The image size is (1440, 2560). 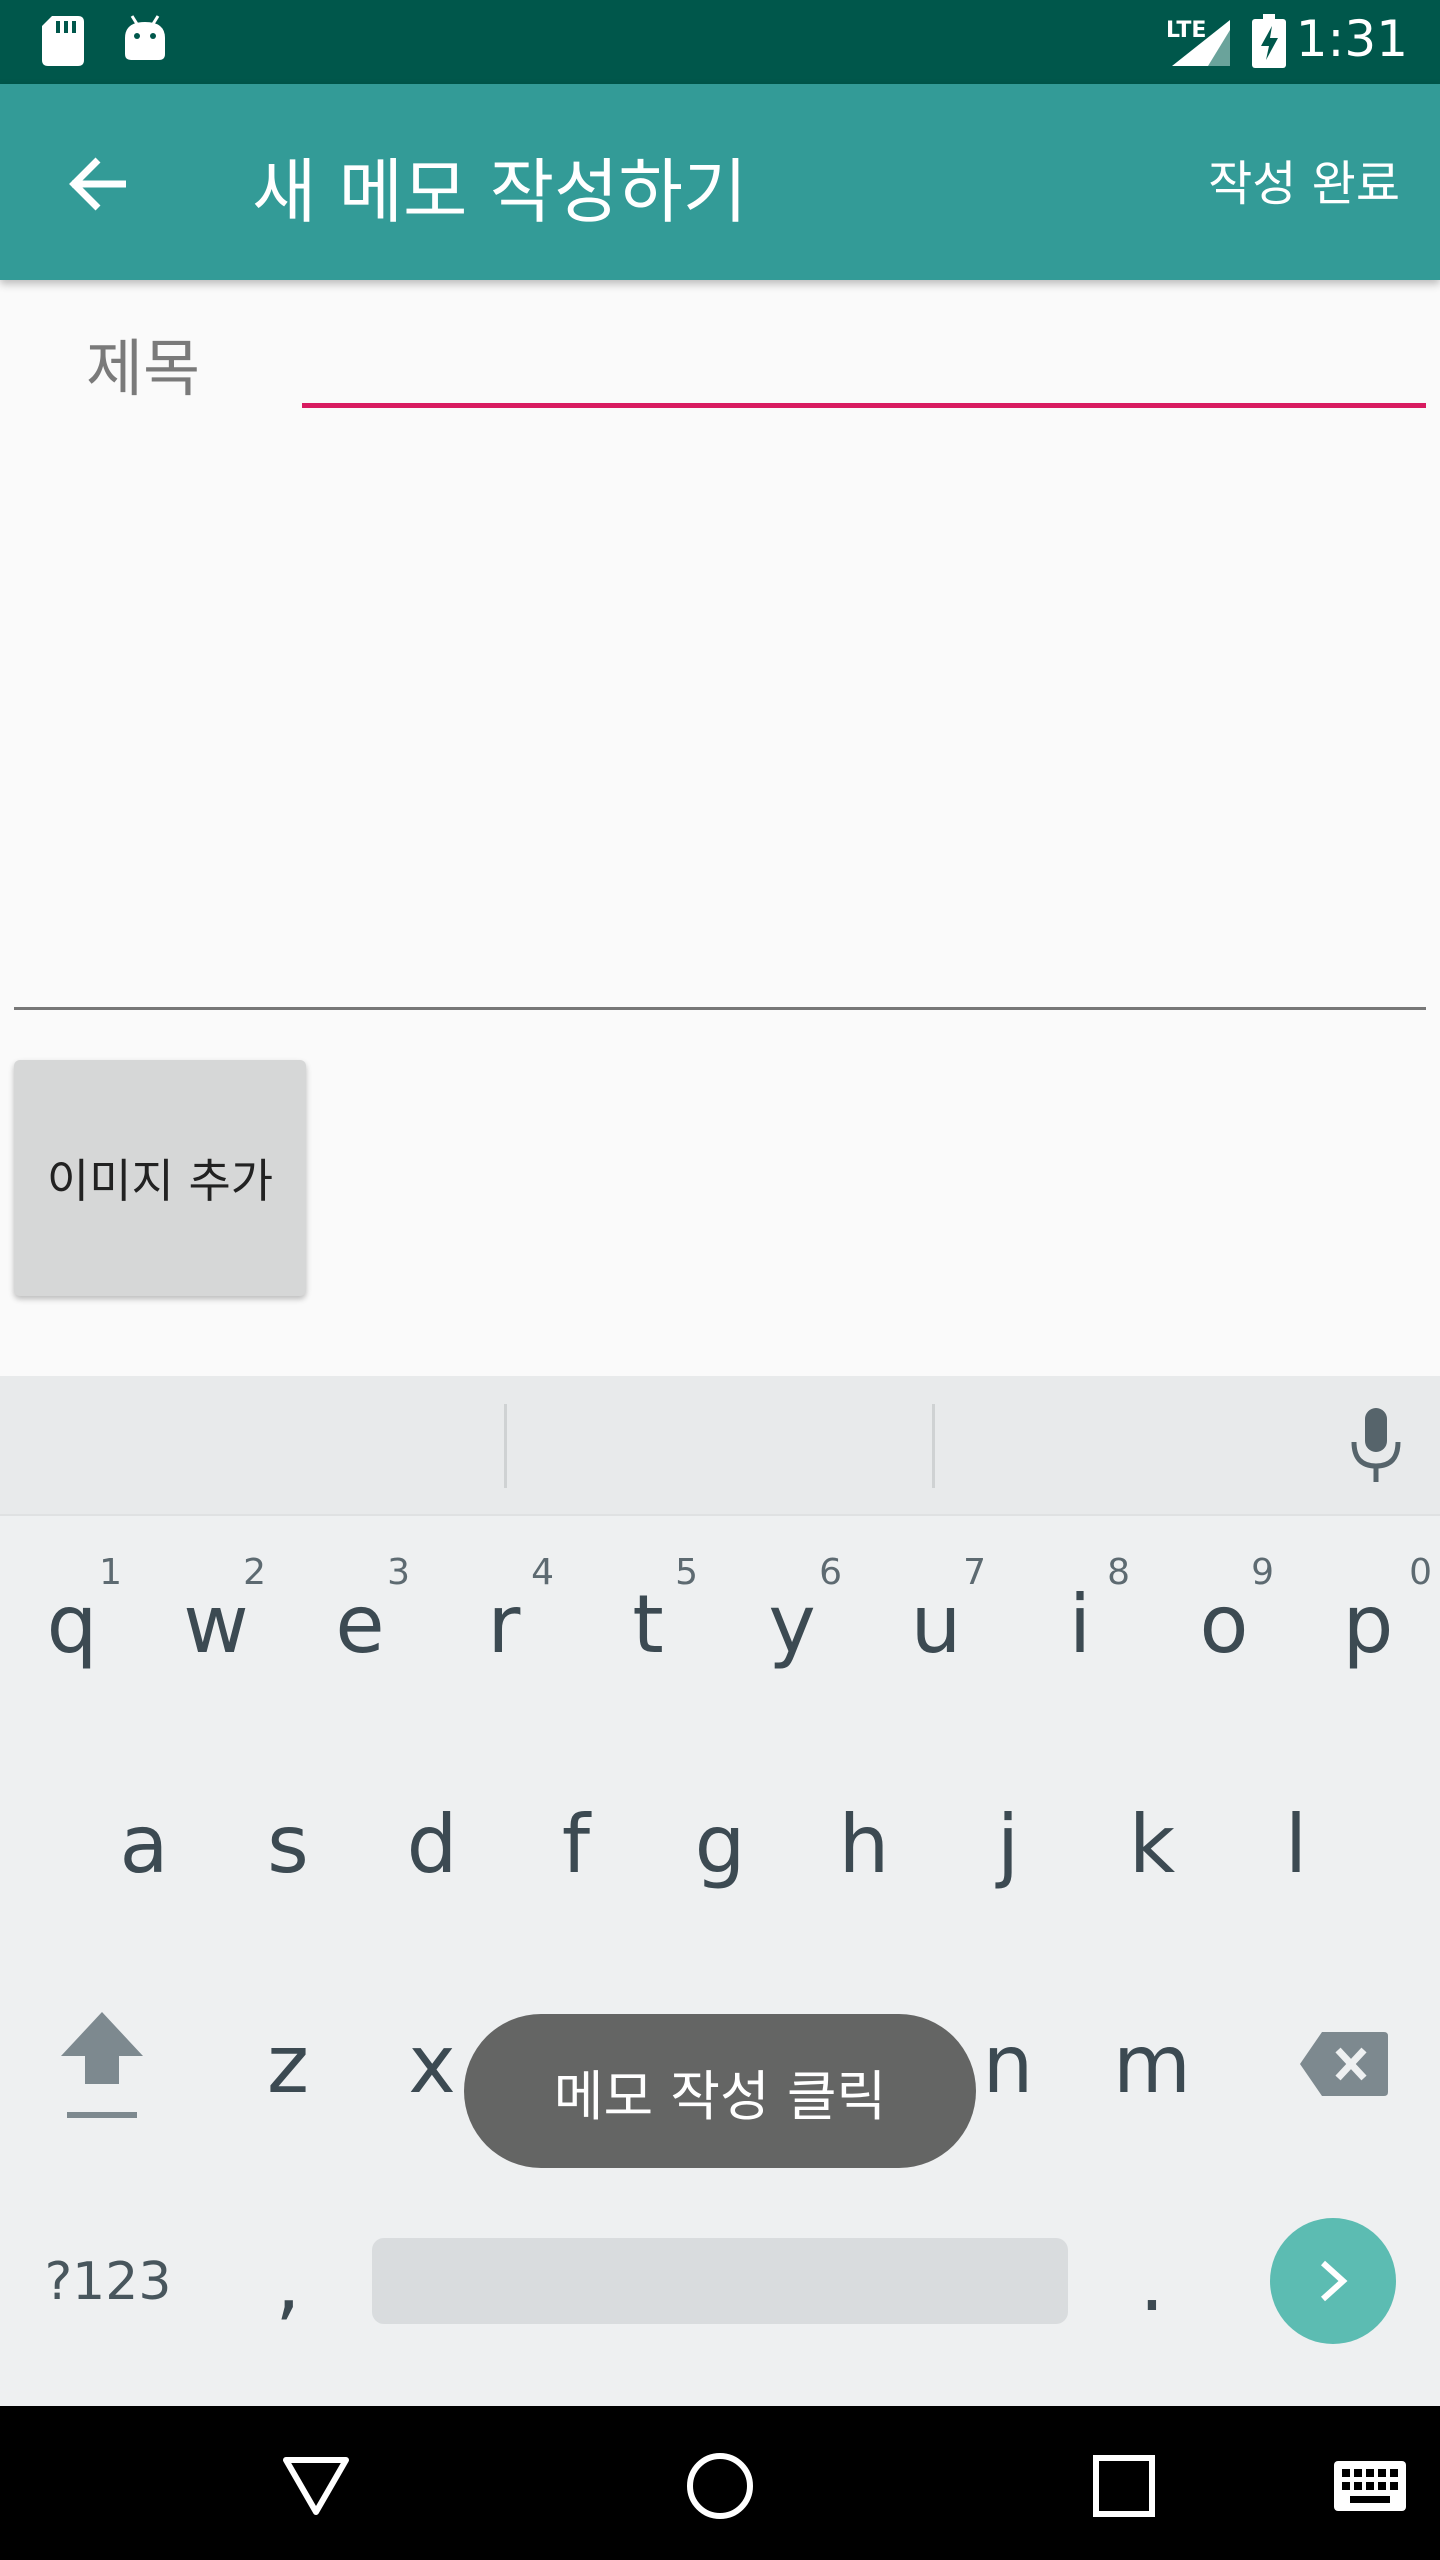 I want to click on key-label: p, so click(x=1368, y=1624).